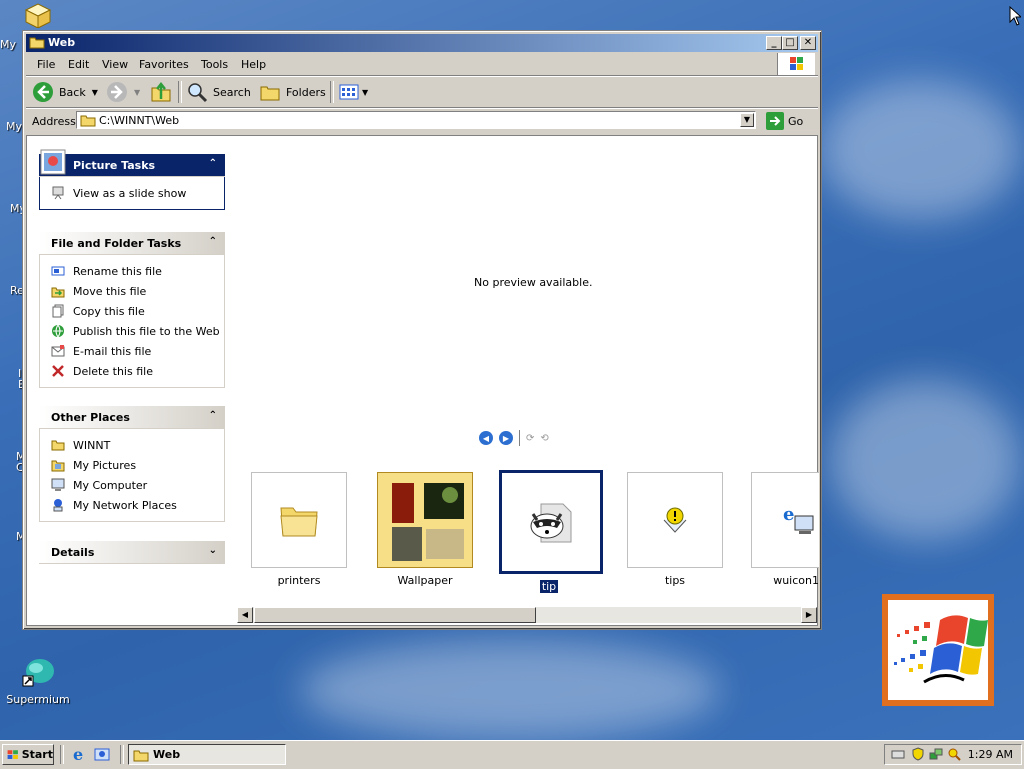 The width and height of the screenshot is (1024, 769). Describe the element at coordinates (137, 351) in the screenshot. I see `task-email: E-mail this file` at that location.